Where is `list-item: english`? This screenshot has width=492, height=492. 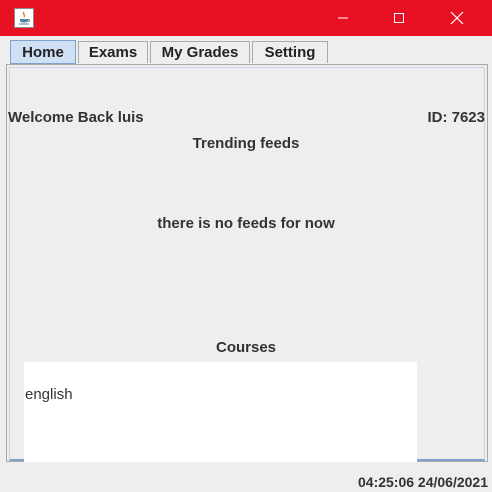
list-item: english is located at coordinates (49, 394).